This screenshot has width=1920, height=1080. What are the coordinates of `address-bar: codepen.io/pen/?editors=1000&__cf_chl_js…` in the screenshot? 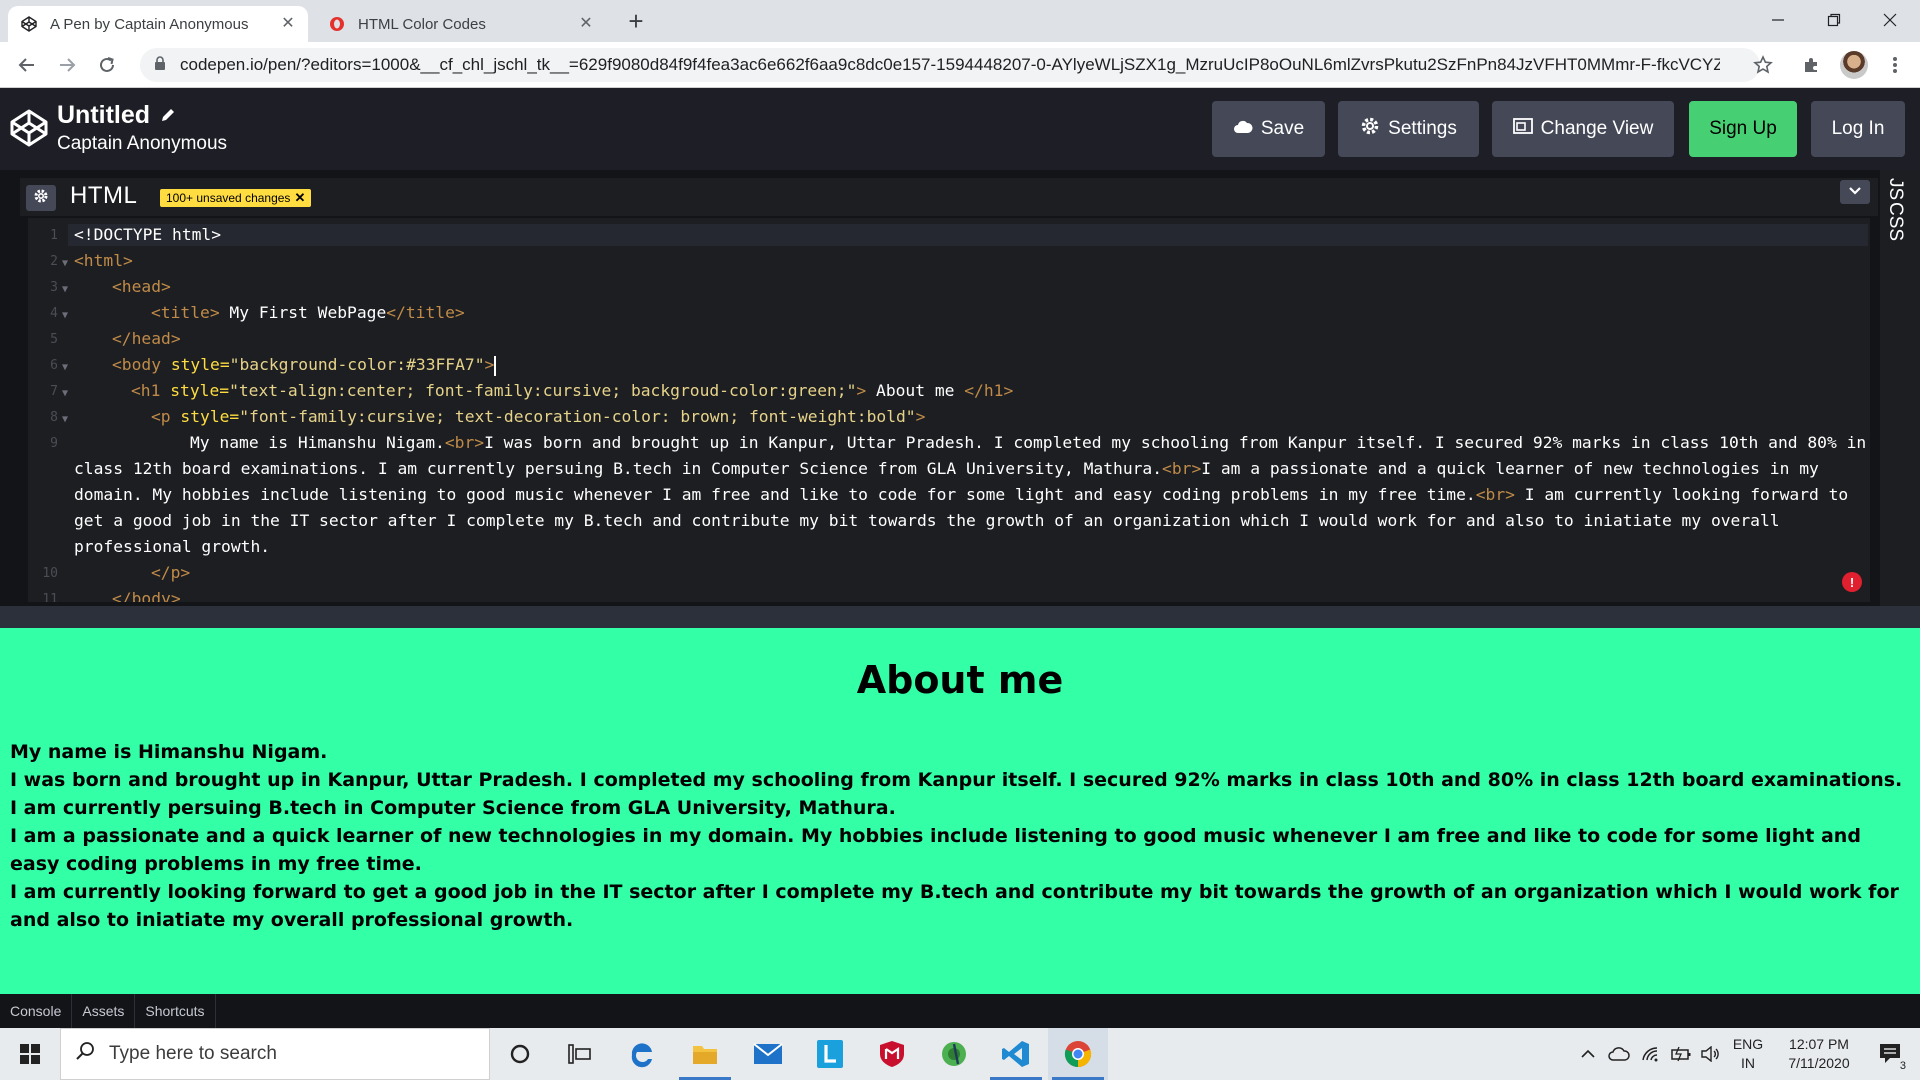 It's located at (950, 65).